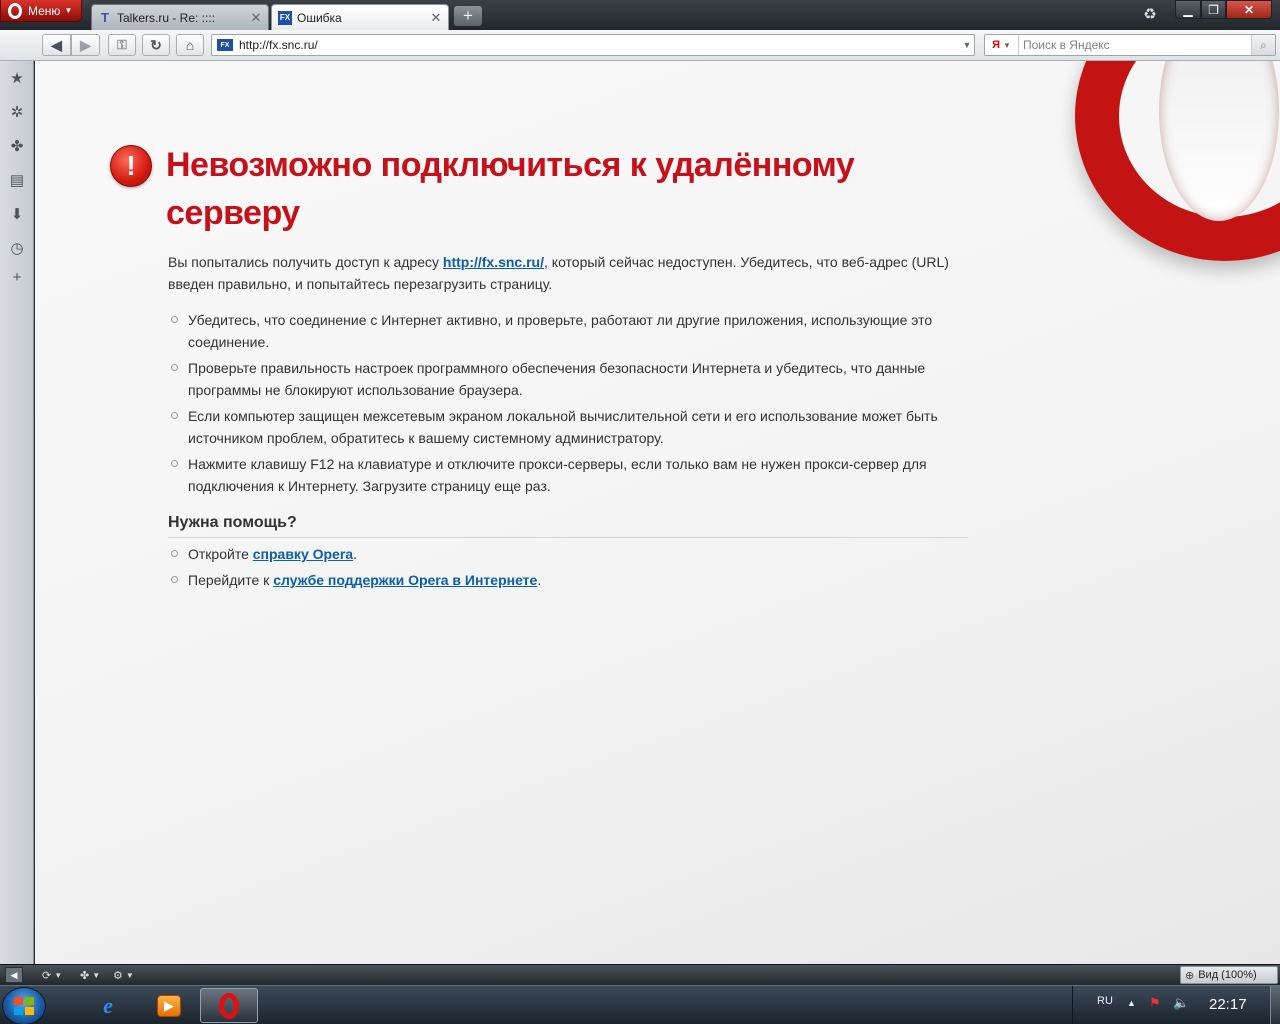  What do you see at coordinates (17, 248) in the screenshot?
I see `history-icon: ◷` at bounding box center [17, 248].